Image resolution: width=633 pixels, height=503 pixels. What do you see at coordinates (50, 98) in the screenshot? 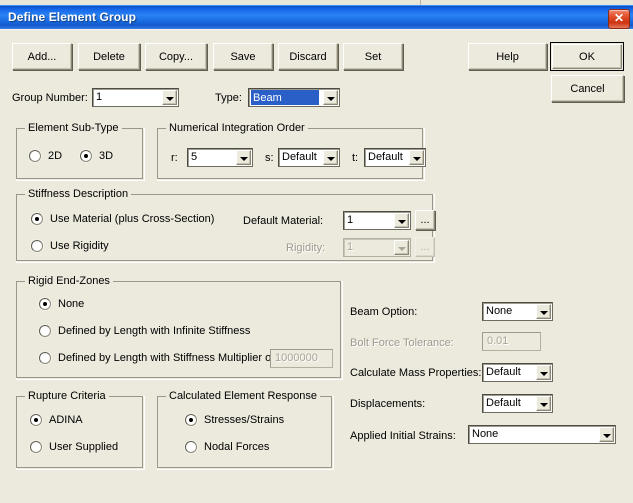
I see `group-number-label: Group Number:` at bounding box center [50, 98].